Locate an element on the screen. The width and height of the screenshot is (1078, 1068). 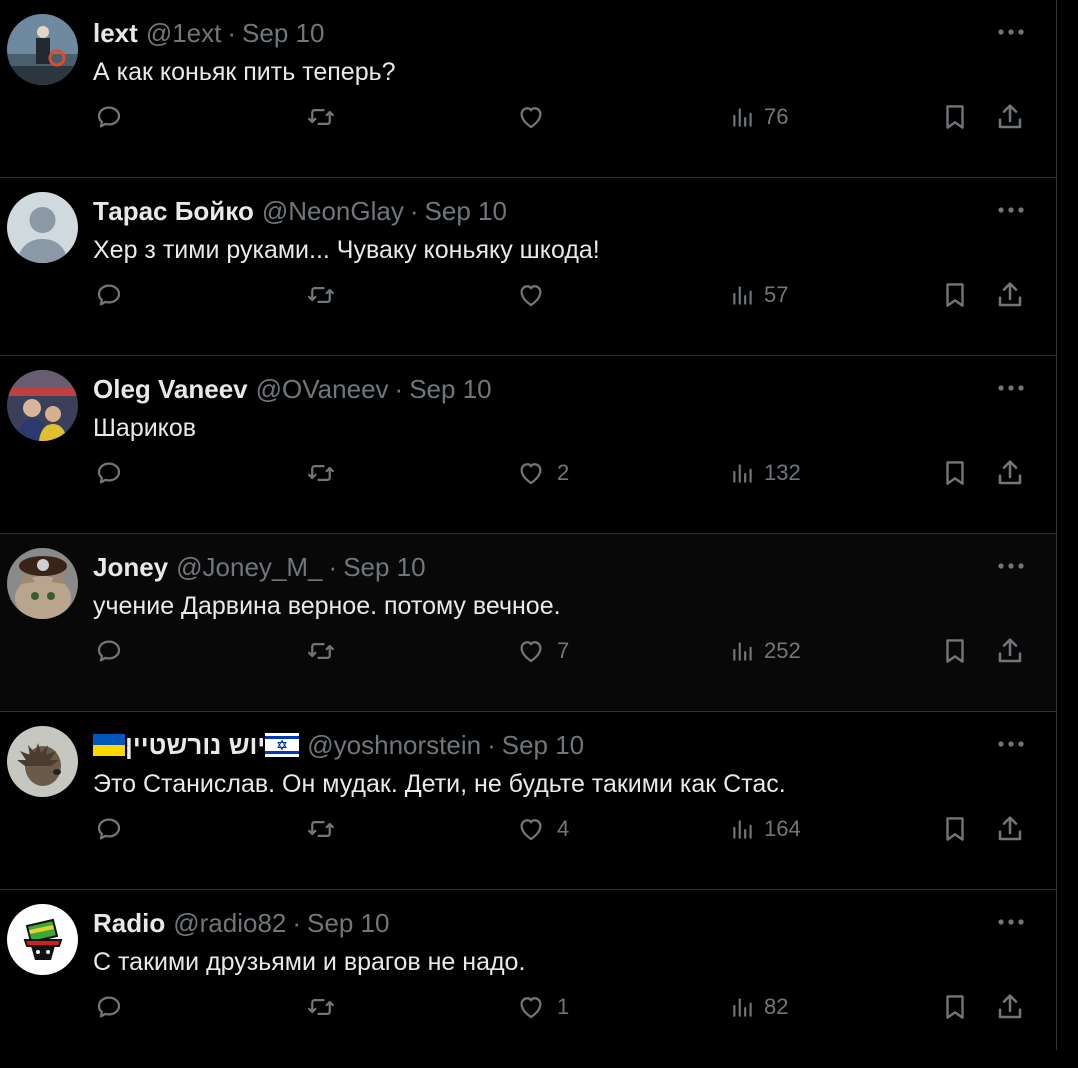
view-count: 132 is located at coordinates (782, 472).